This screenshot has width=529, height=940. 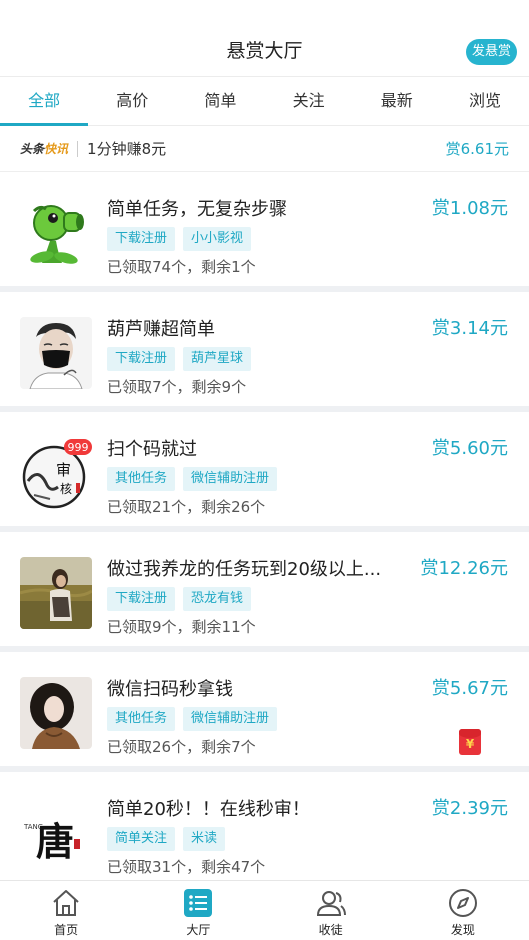 What do you see at coordinates (462, 903) in the screenshot?
I see `compass-icon` at bounding box center [462, 903].